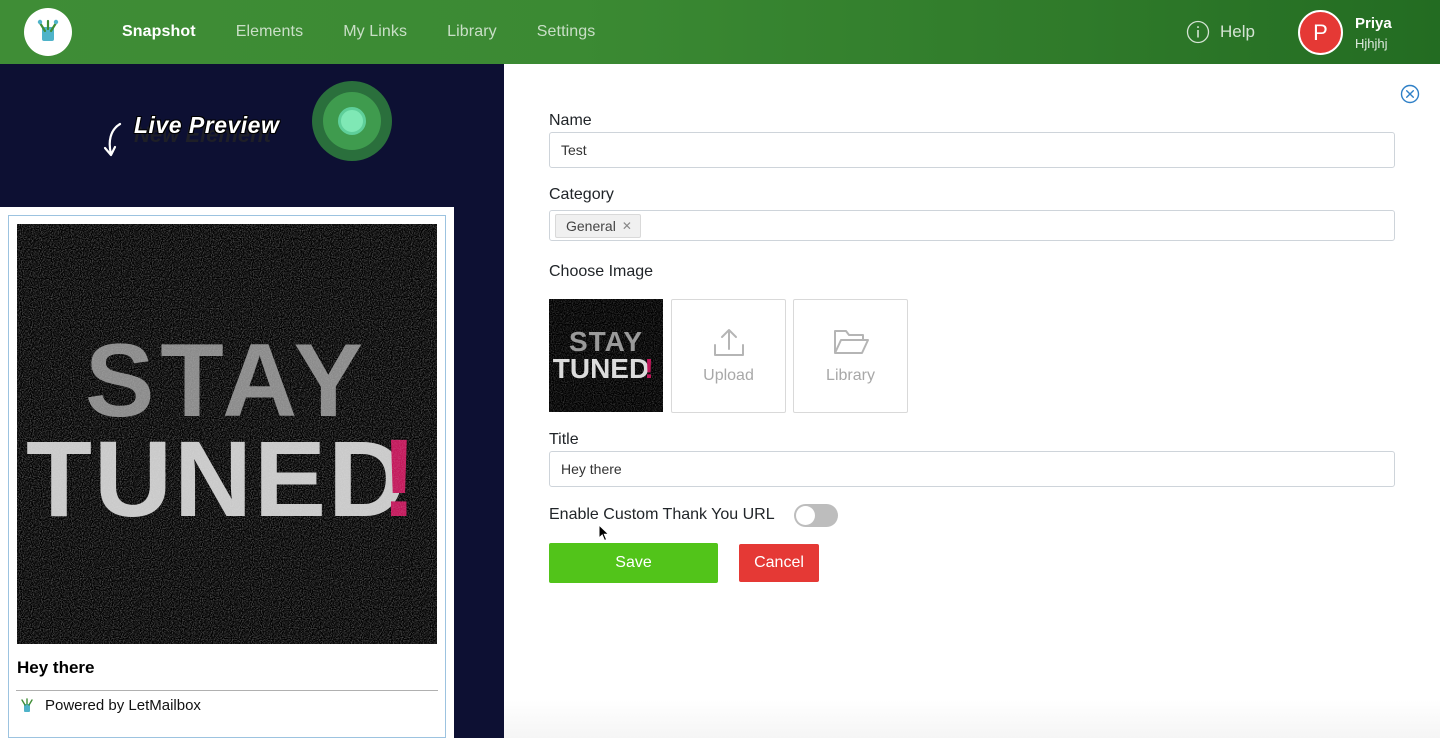 The width and height of the screenshot is (1440, 738). Describe the element at coordinates (633, 563) in the screenshot. I see `save-button: Save` at that location.